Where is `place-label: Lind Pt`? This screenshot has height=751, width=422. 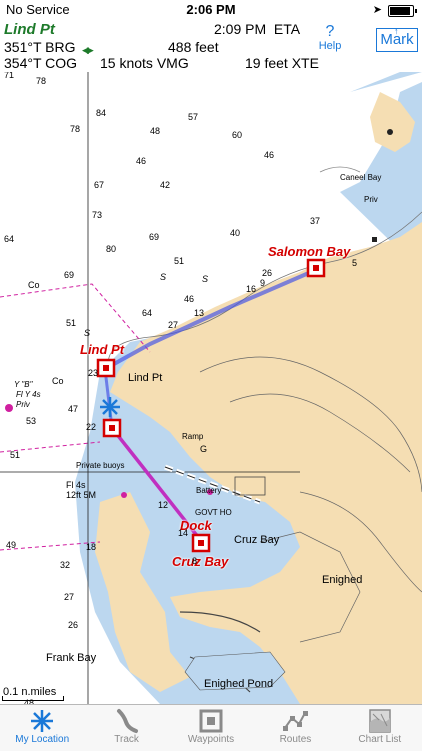 place-label: Lind Pt is located at coordinates (145, 378).